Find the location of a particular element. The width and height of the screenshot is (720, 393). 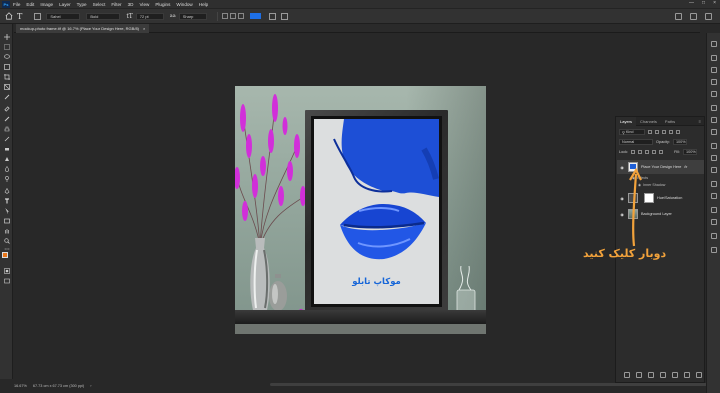

panel-menu-icon: ≡ is located at coordinates (700, 121).